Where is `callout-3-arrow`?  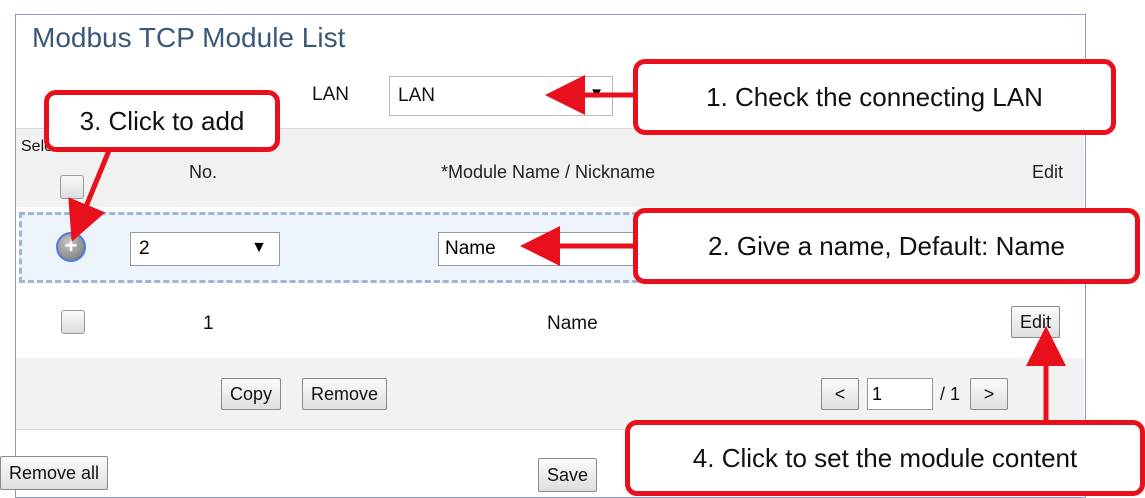 callout-3-arrow is located at coordinates (90, 194).